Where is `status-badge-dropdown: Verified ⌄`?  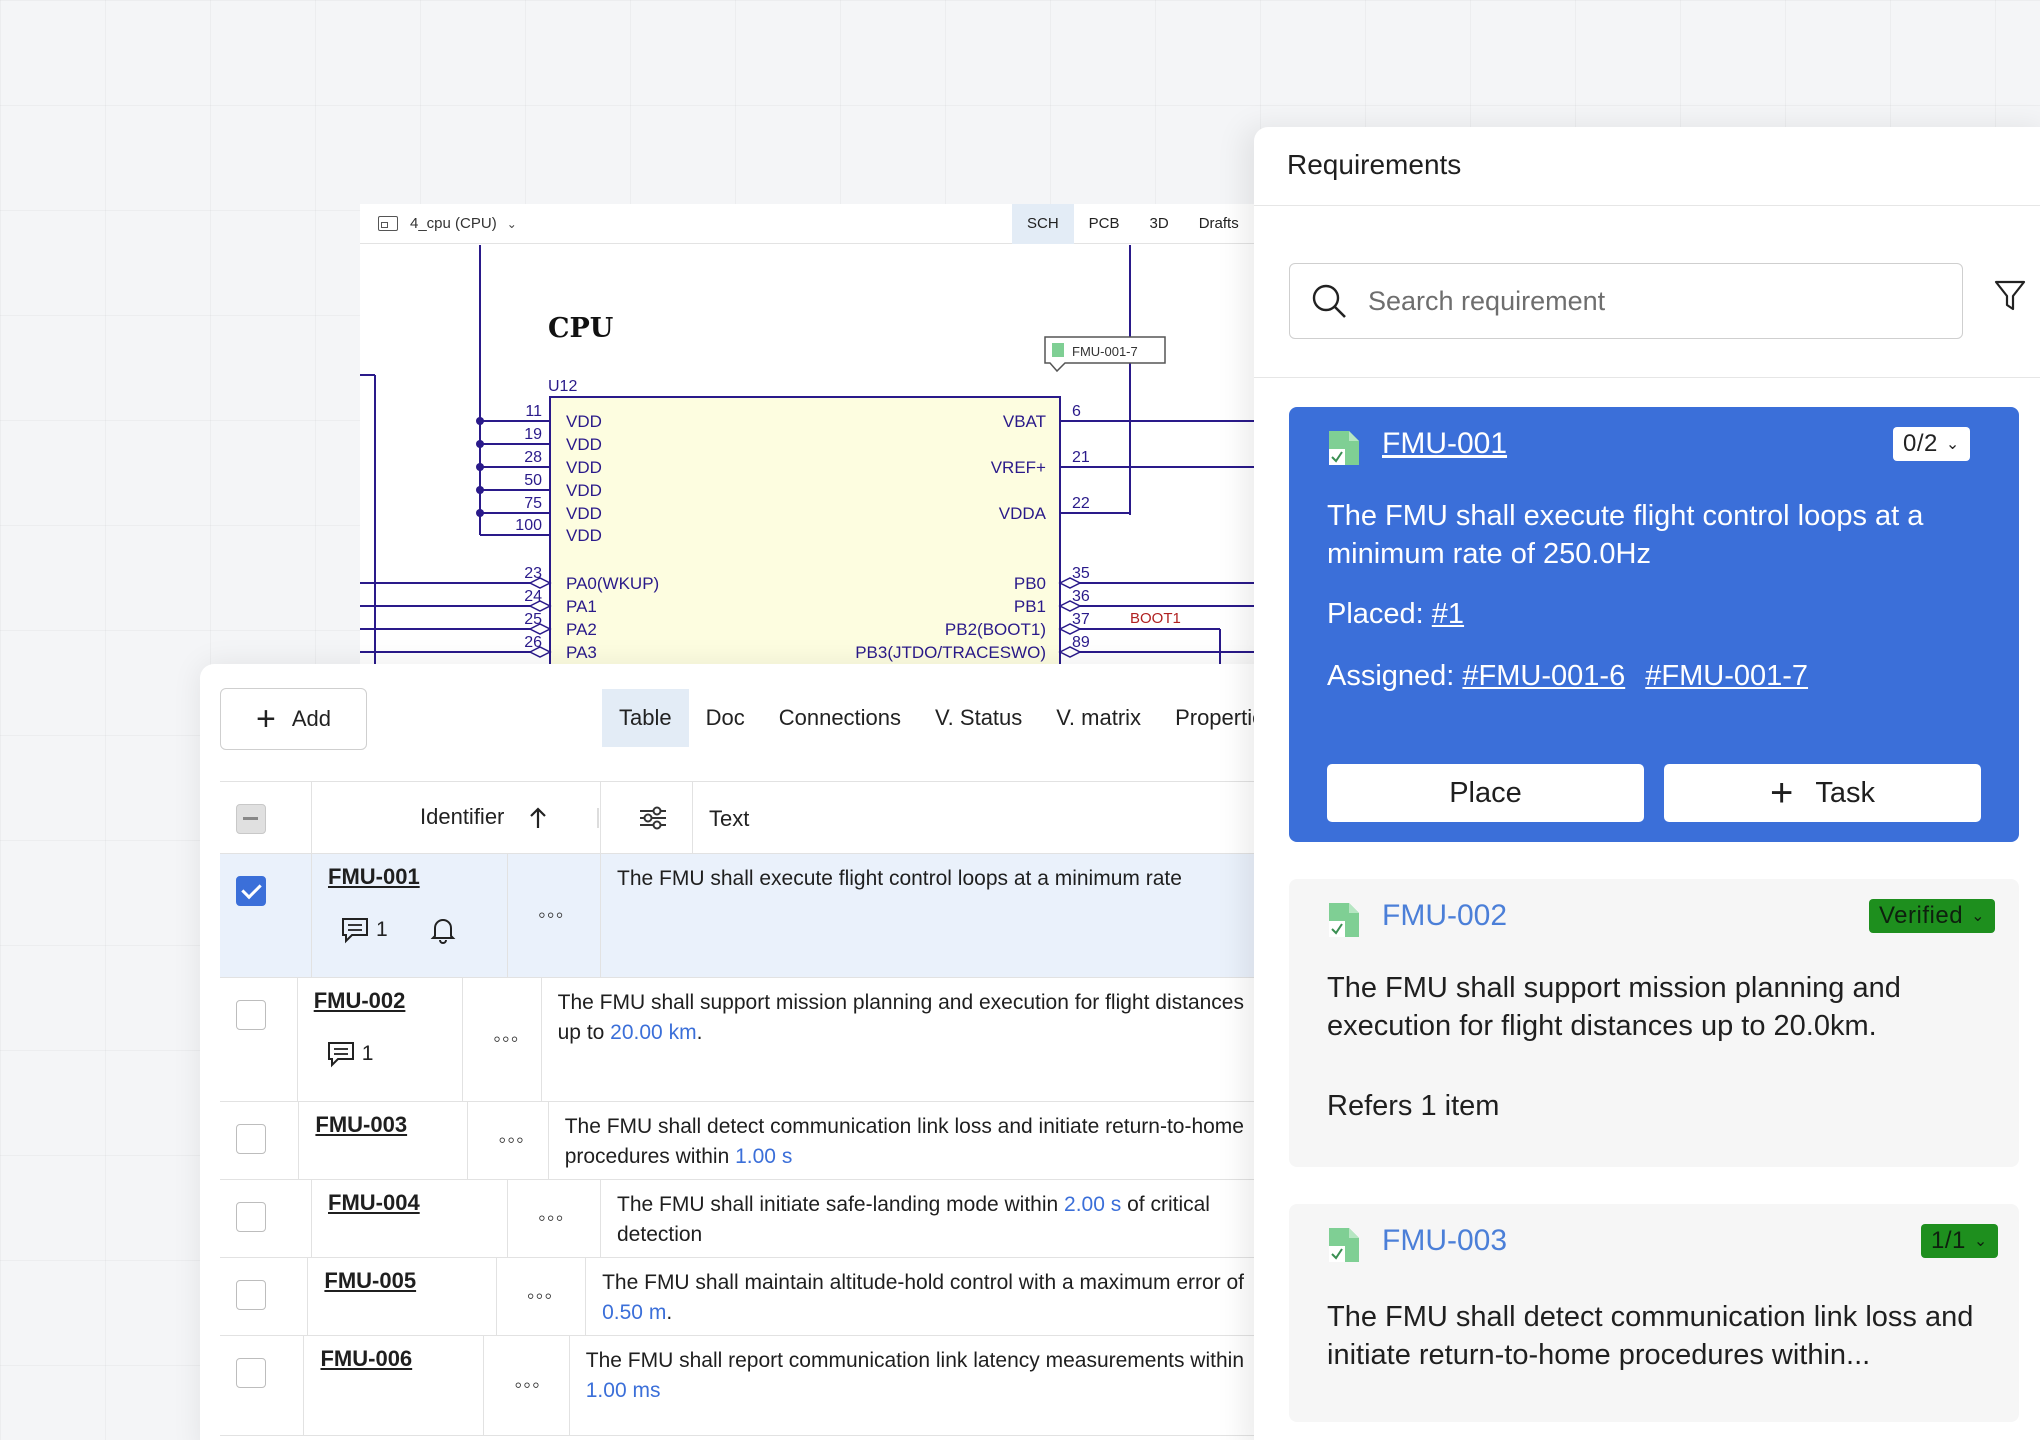
status-badge-dropdown: Verified ⌄ is located at coordinates (1932, 916).